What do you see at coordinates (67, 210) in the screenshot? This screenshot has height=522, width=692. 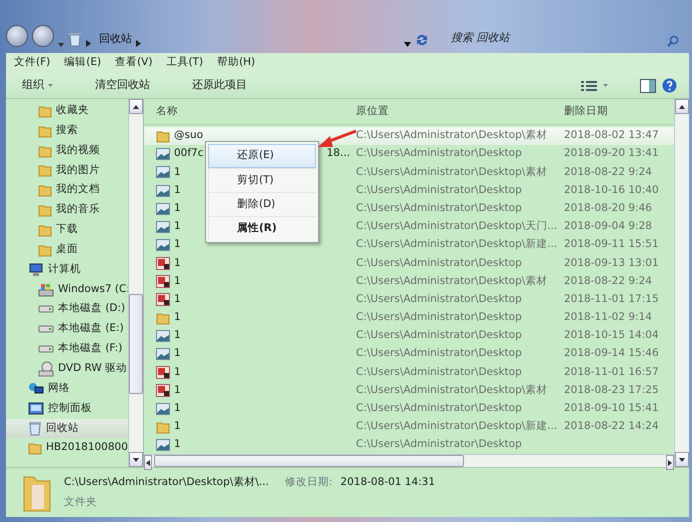 I see `tree-item: 我的音乐` at bounding box center [67, 210].